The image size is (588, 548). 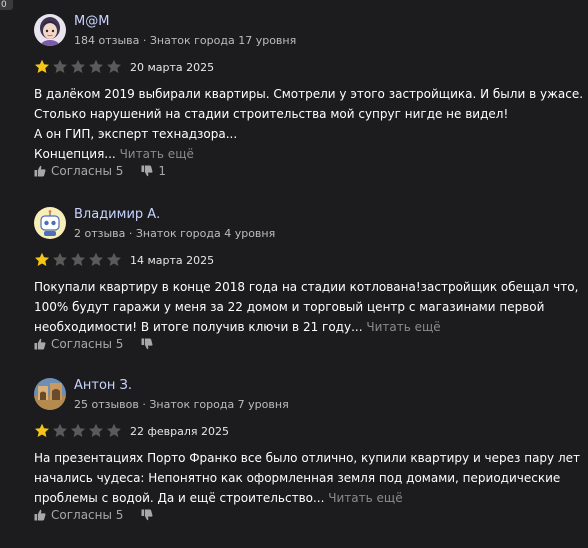 I want to click on avatar-photo-icon, so click(x=50, y=394).